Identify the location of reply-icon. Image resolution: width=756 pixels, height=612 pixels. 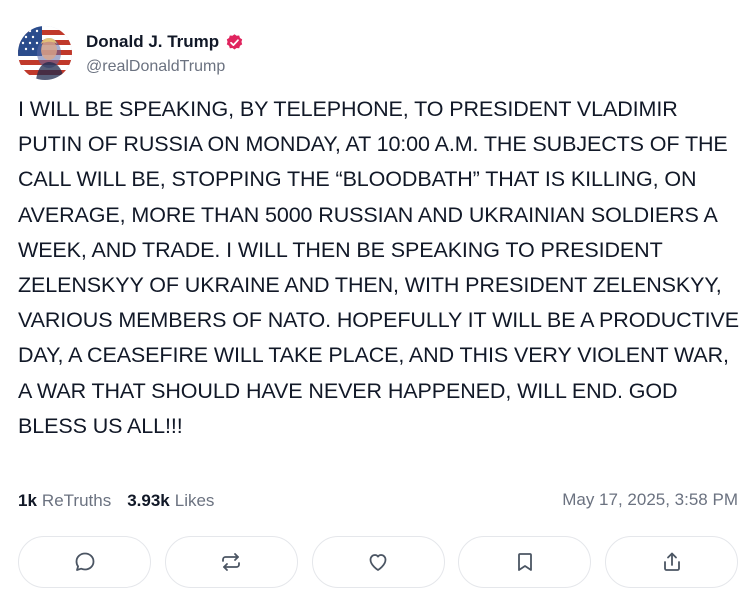
(84, 561).